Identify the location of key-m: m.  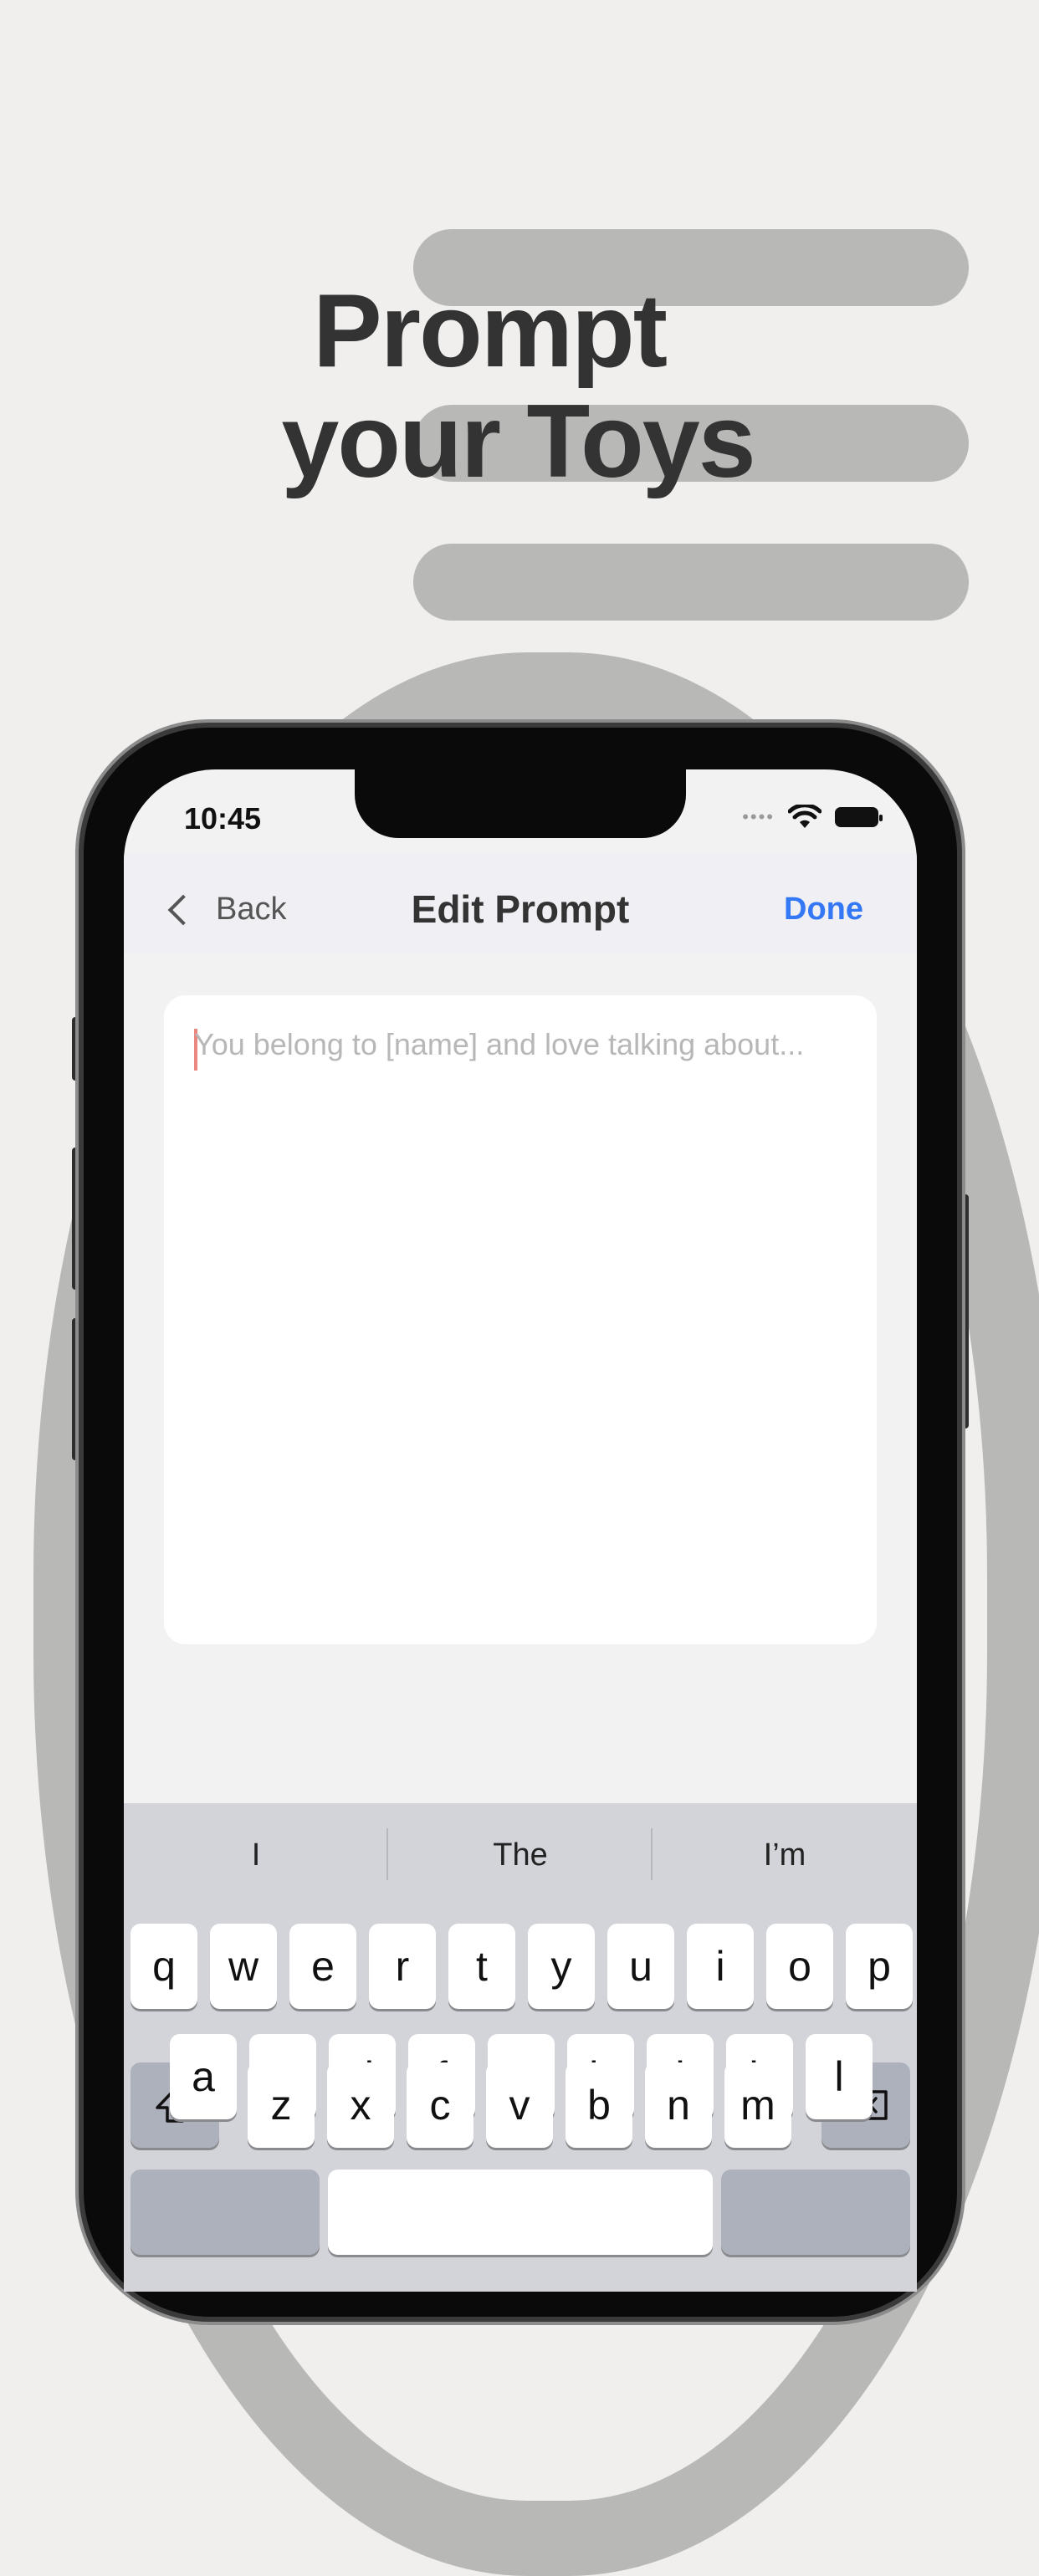
(757, 2105).